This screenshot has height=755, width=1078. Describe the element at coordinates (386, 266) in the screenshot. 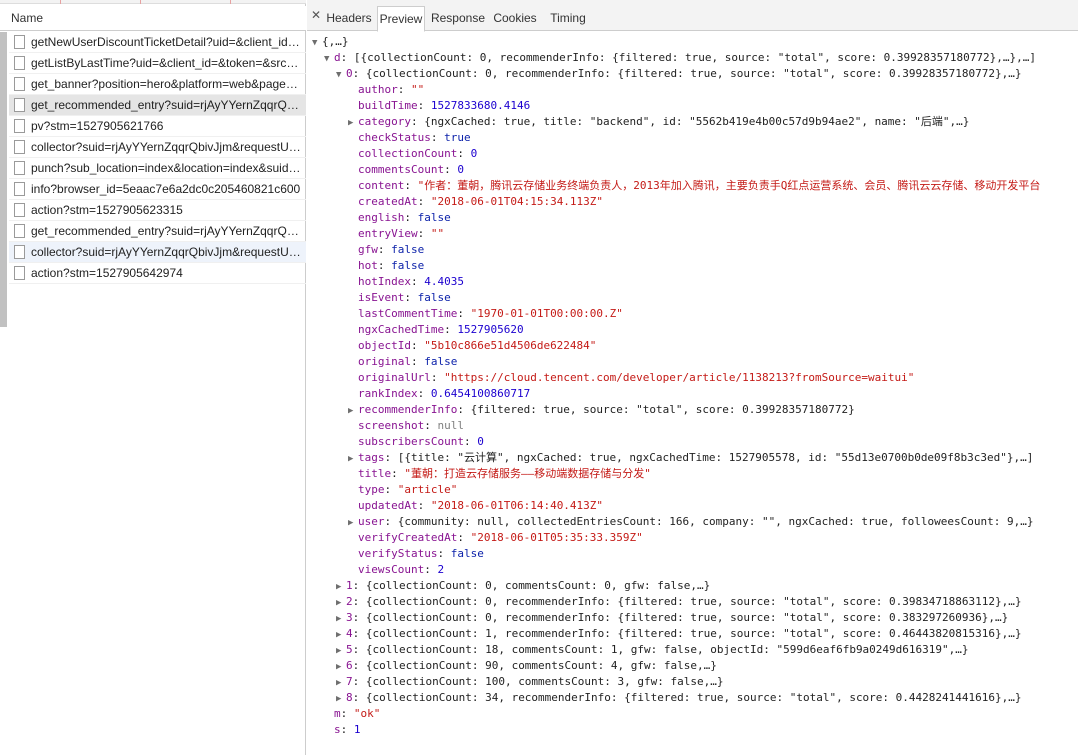

I see `json-line: hot: false` at that location.